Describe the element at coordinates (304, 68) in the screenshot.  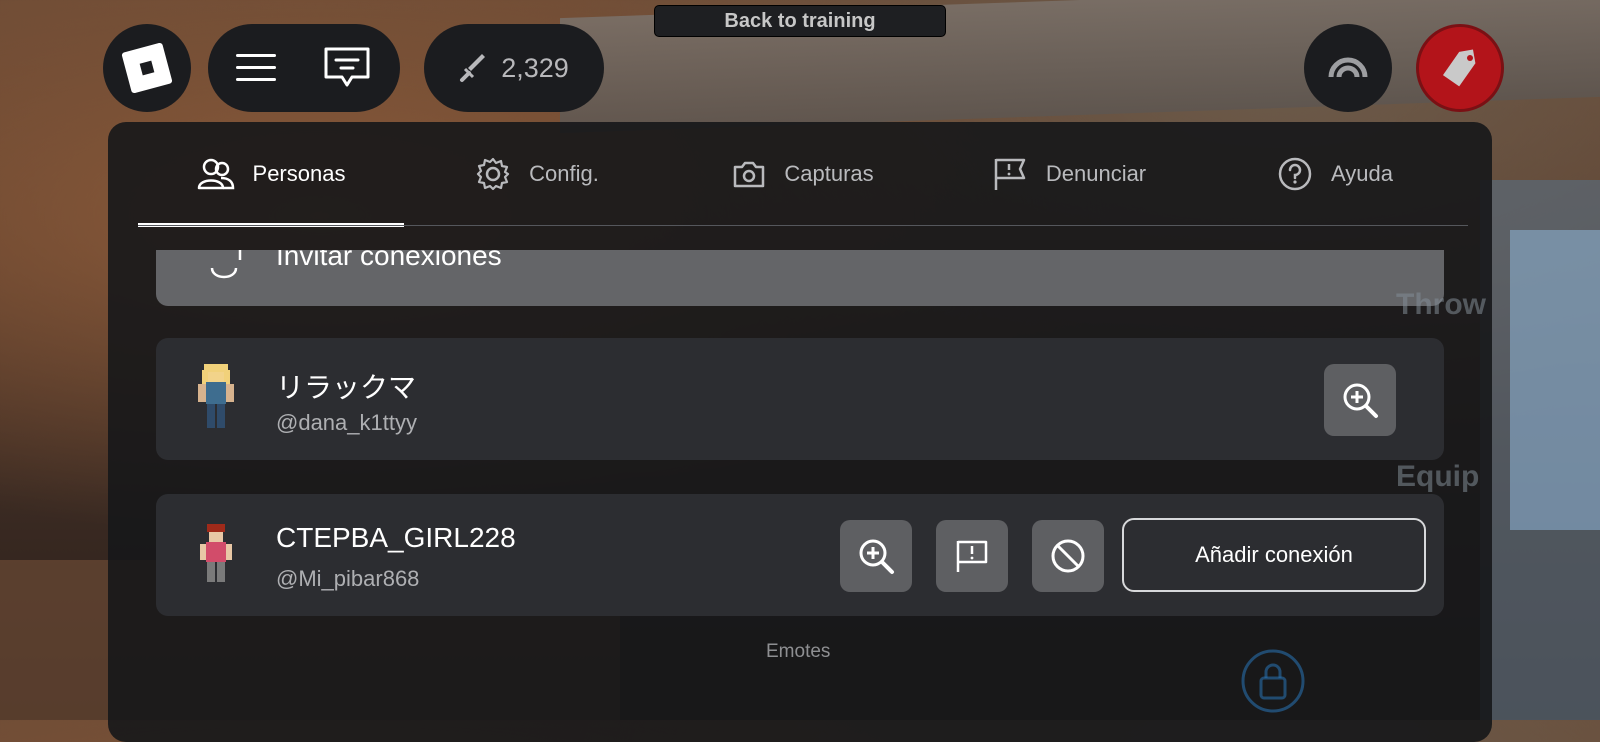
I see `menu-chat-group` at that location.